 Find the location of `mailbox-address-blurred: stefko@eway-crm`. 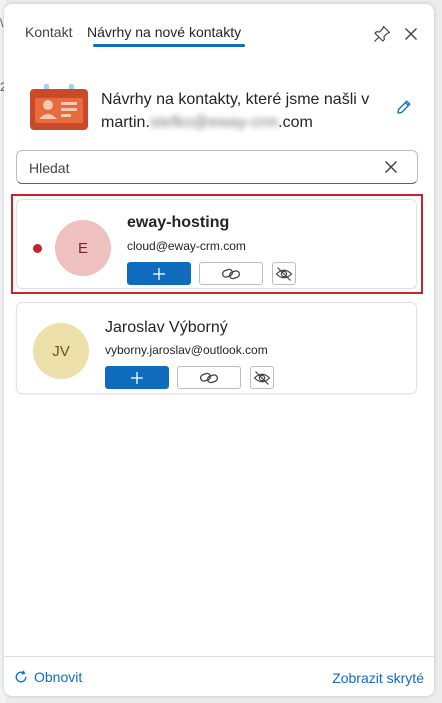

mailbox-address-blurred: stefko@eway-crm is located at coordinates (214, 122).